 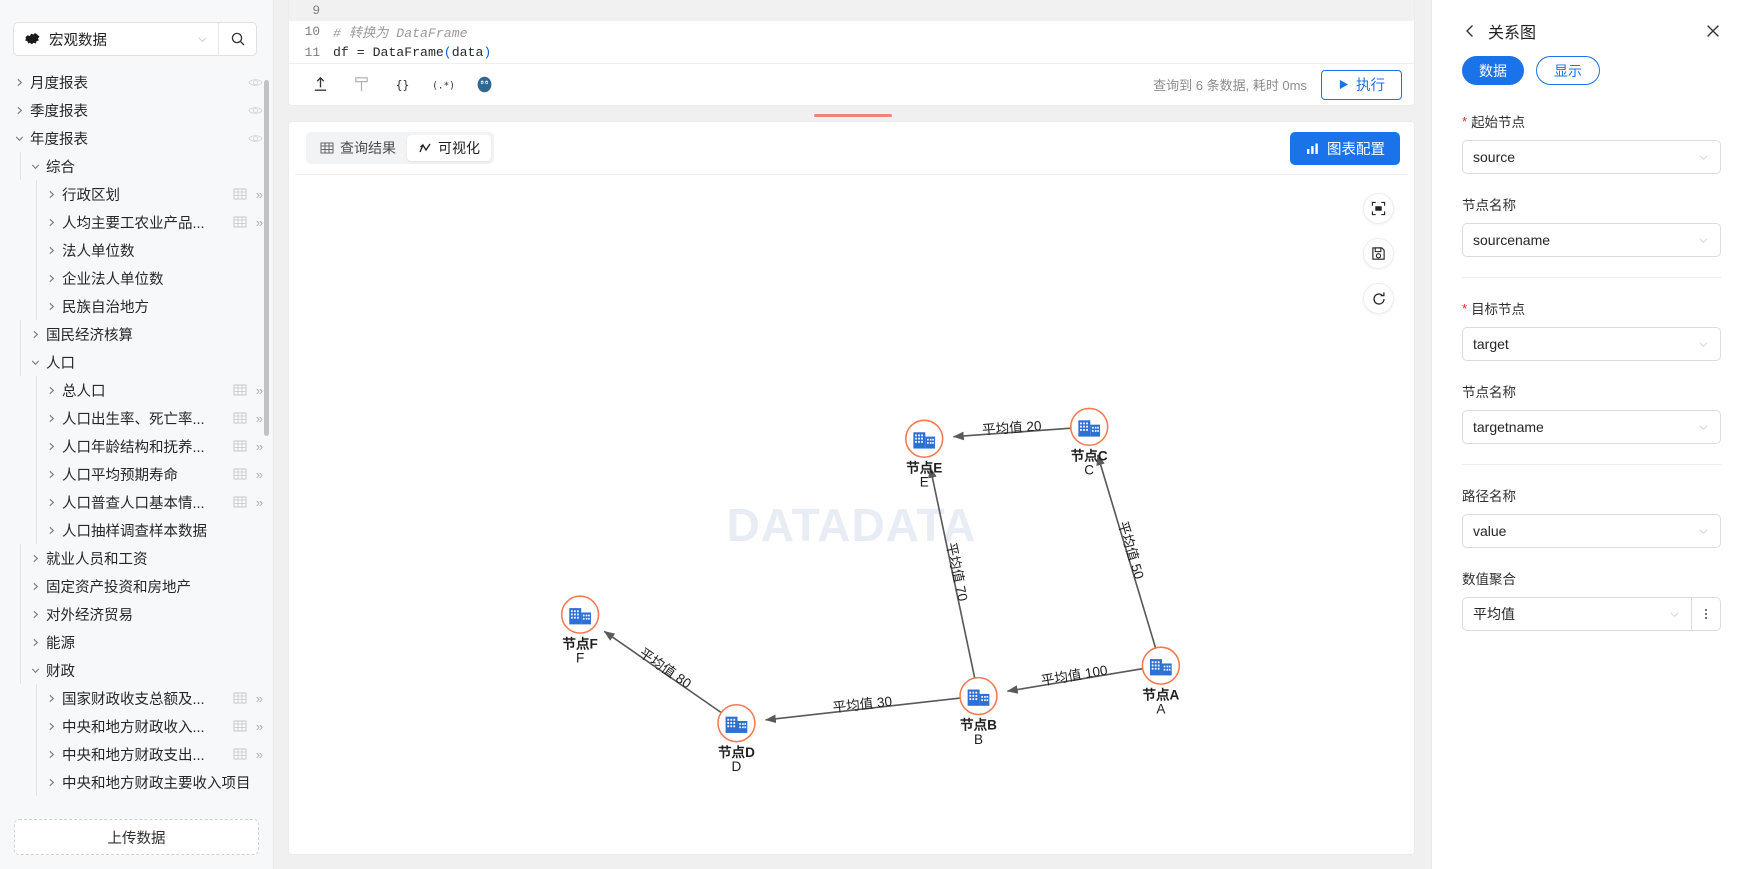 I want to click on tab-query-results: 查询结果, so click(x=358, y=148).